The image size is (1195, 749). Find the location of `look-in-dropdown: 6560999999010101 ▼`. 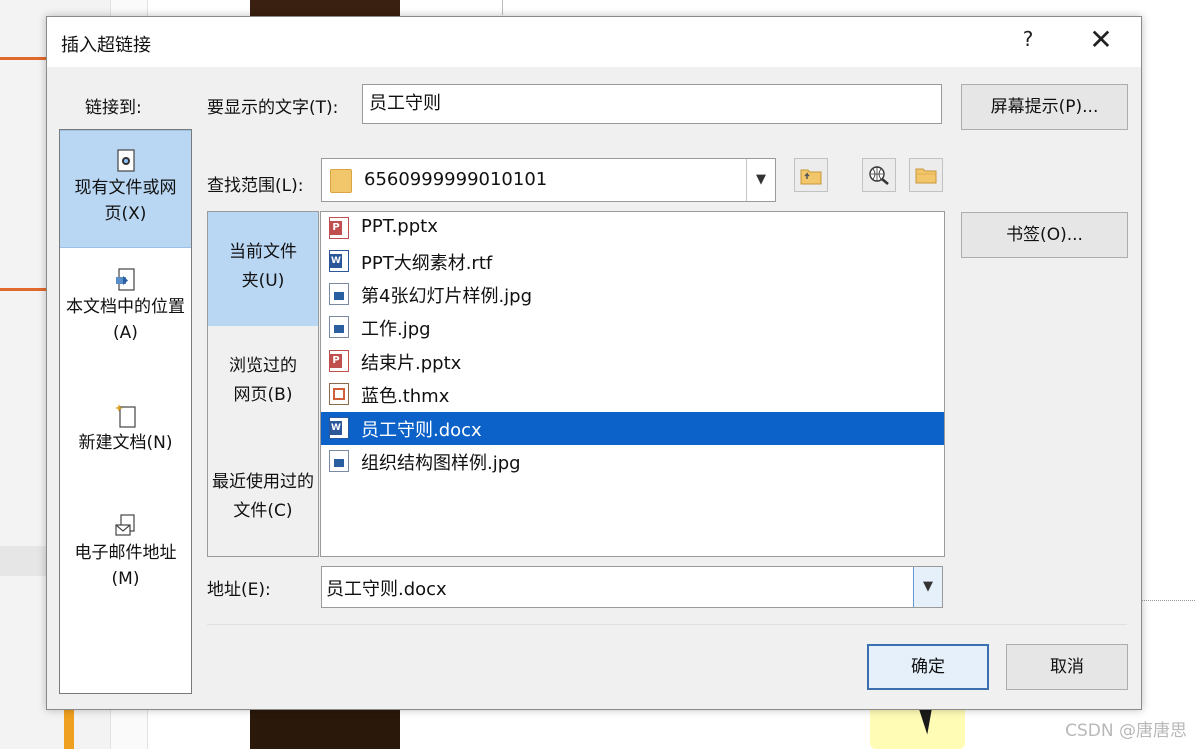

look-in-dropdown: 6560999999010101 ▼ is located at coordinates (548, 180).